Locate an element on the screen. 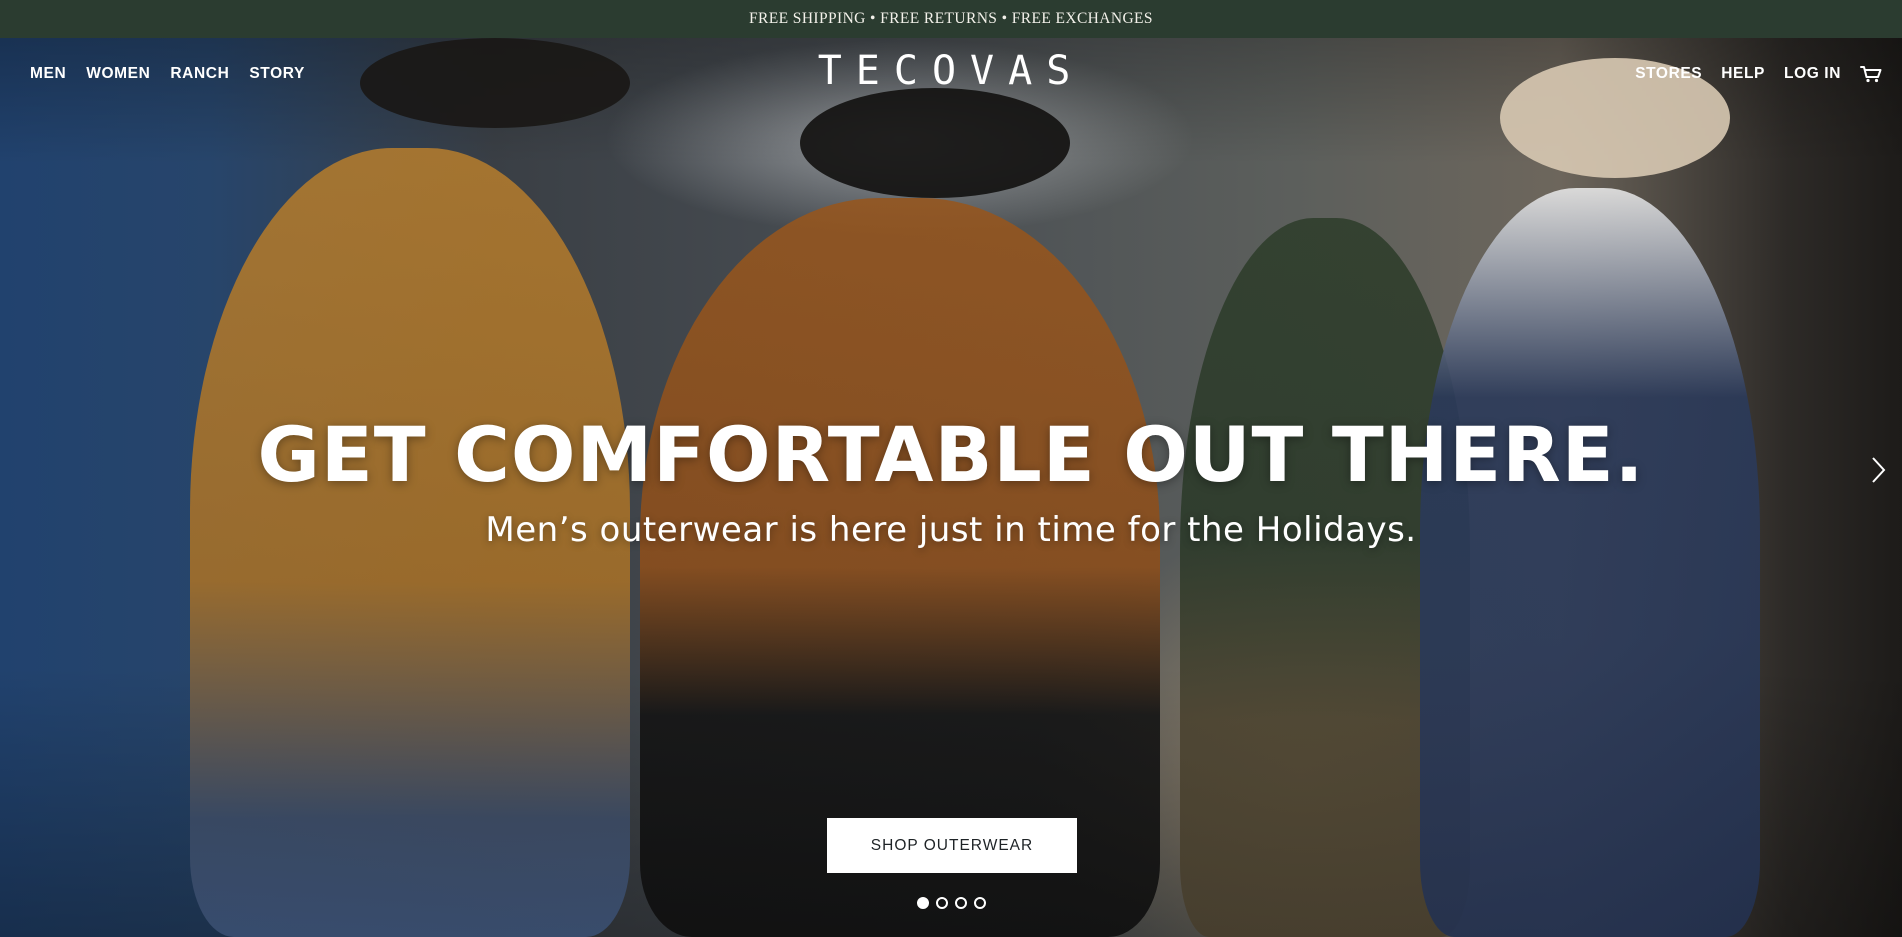 The width and height of the screenshot is (1902, 937). shop-outerwear-button: SHOP OUTERWEAR is located at coordinates (952, 845).